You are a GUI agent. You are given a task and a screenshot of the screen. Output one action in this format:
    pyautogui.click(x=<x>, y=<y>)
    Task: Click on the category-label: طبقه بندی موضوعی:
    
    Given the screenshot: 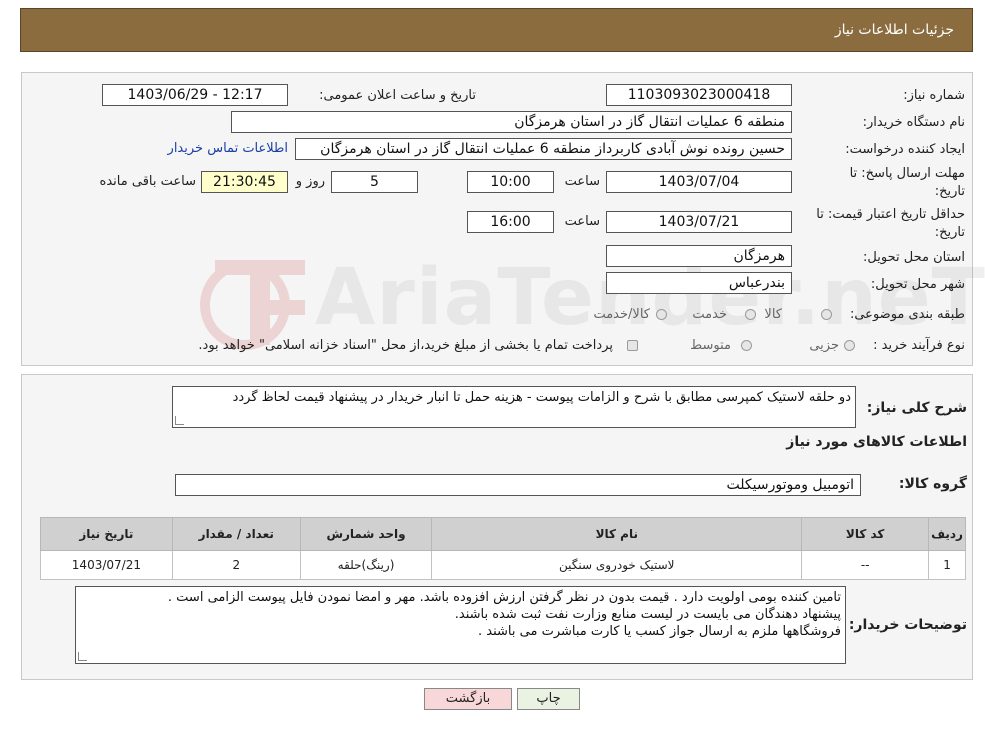 What is the action you would take?
    pyautogui.click(x=907, y=314)
    